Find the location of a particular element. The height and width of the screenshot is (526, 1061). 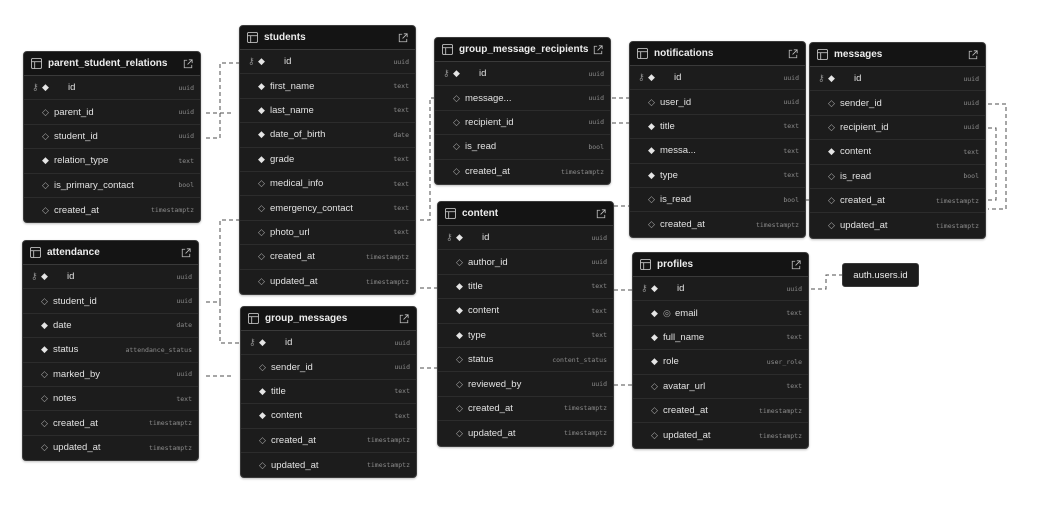

column-row: ◆ first_name text is located at coordinates (327, 86).